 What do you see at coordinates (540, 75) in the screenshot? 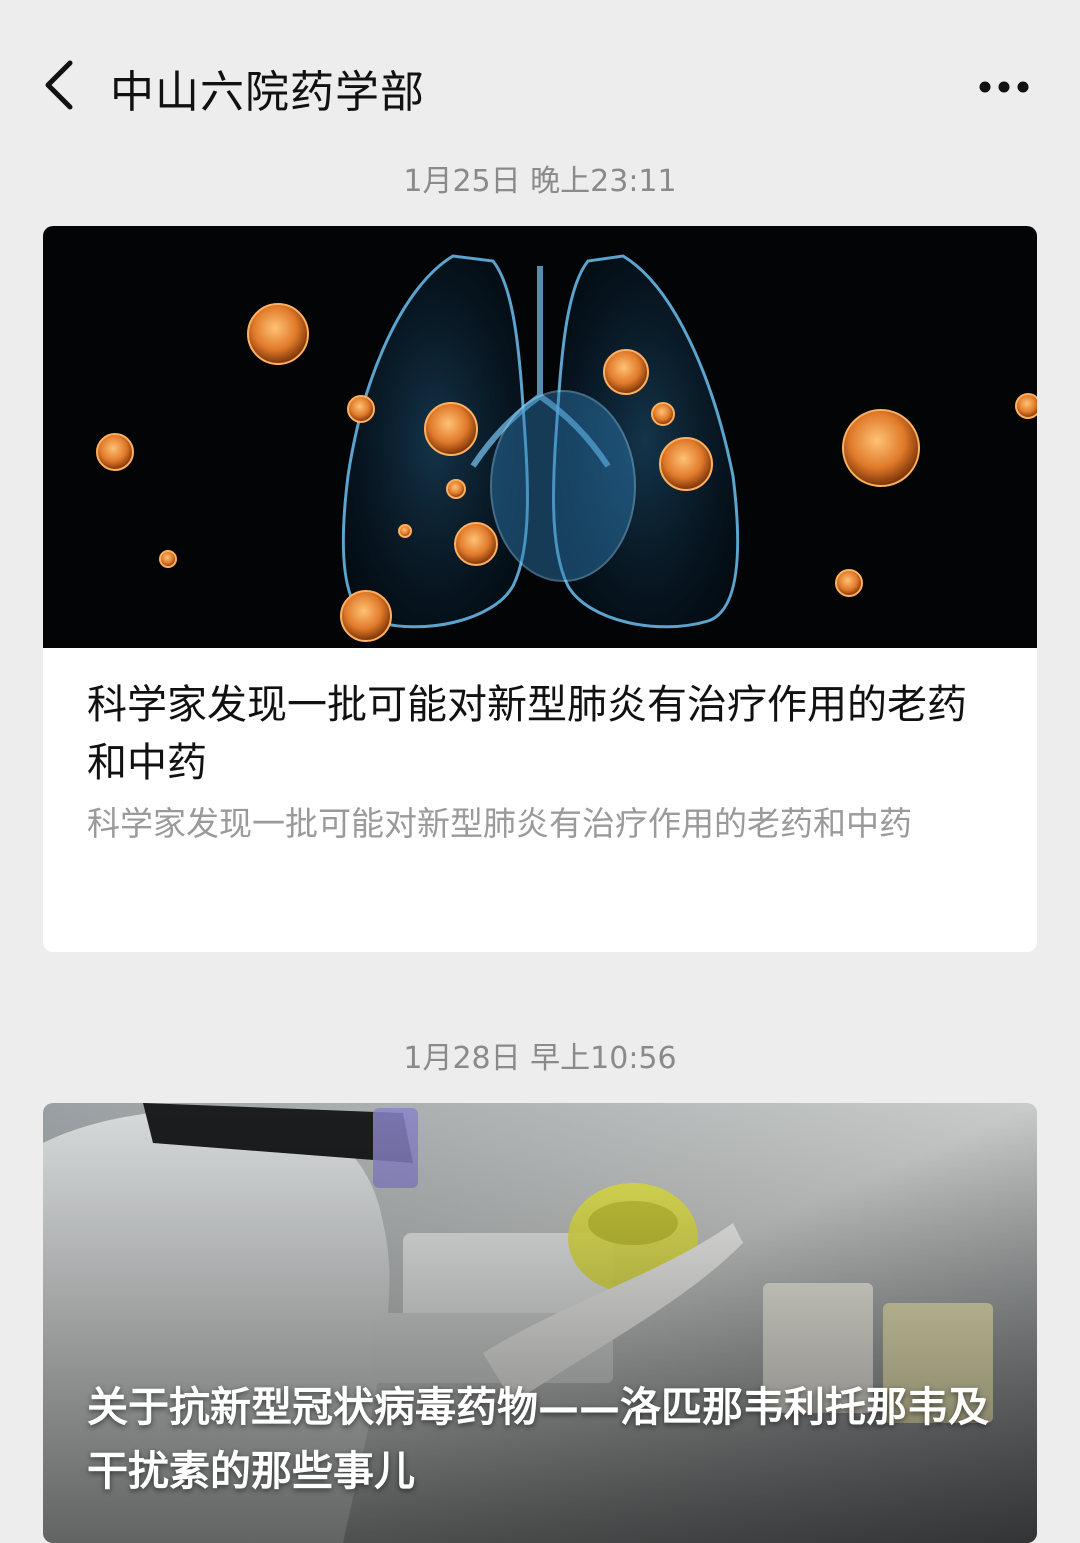
I see `top-bar: 中山六院药学部` at bounding box center [540, 75].